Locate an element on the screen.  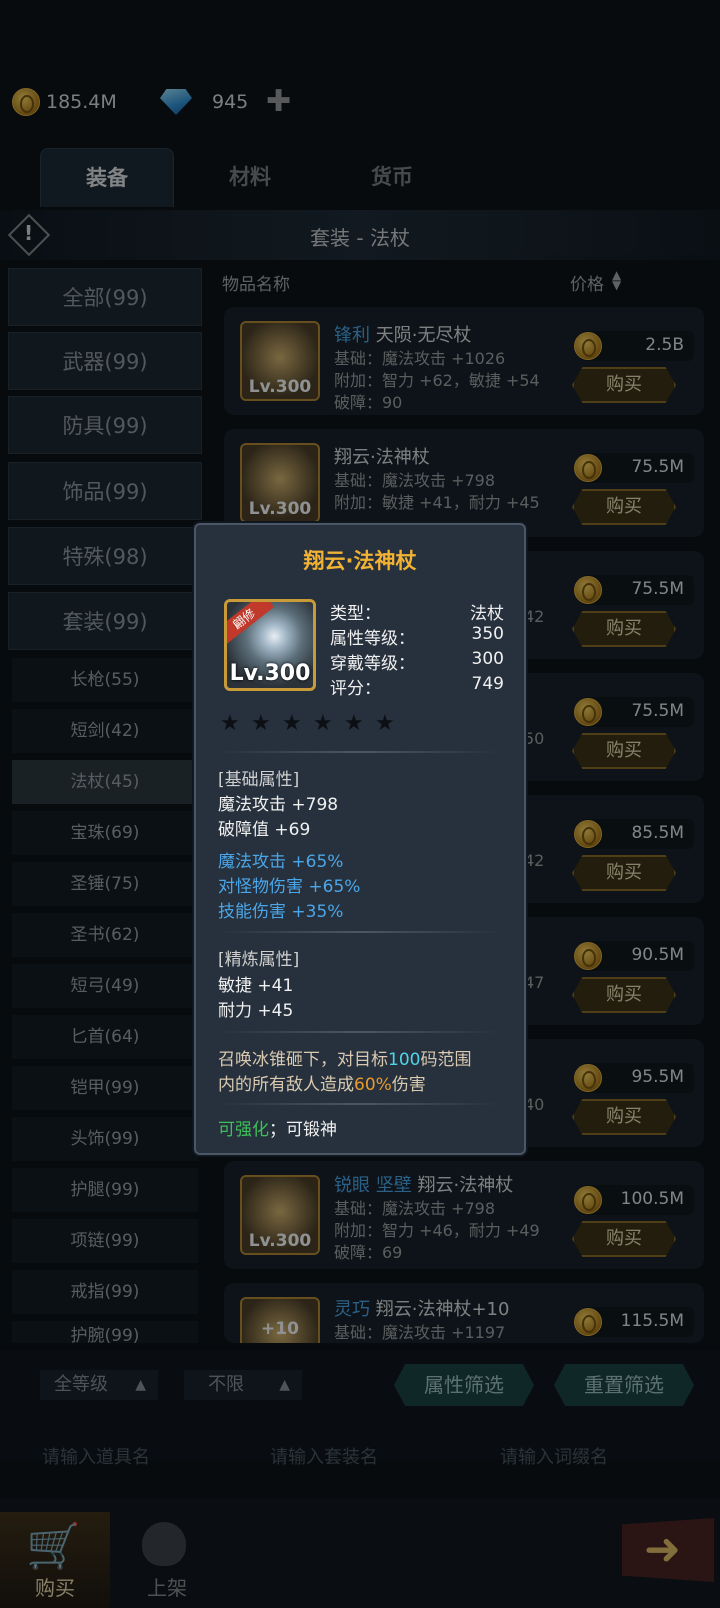
item-icon: 翩修 Lv.300 is located at coordinates (270, 645).